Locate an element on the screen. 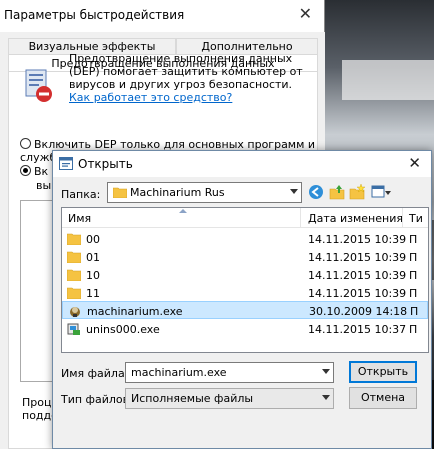 The image size is (434, 449). column-name: Имя is located at coordinates (79, 218).